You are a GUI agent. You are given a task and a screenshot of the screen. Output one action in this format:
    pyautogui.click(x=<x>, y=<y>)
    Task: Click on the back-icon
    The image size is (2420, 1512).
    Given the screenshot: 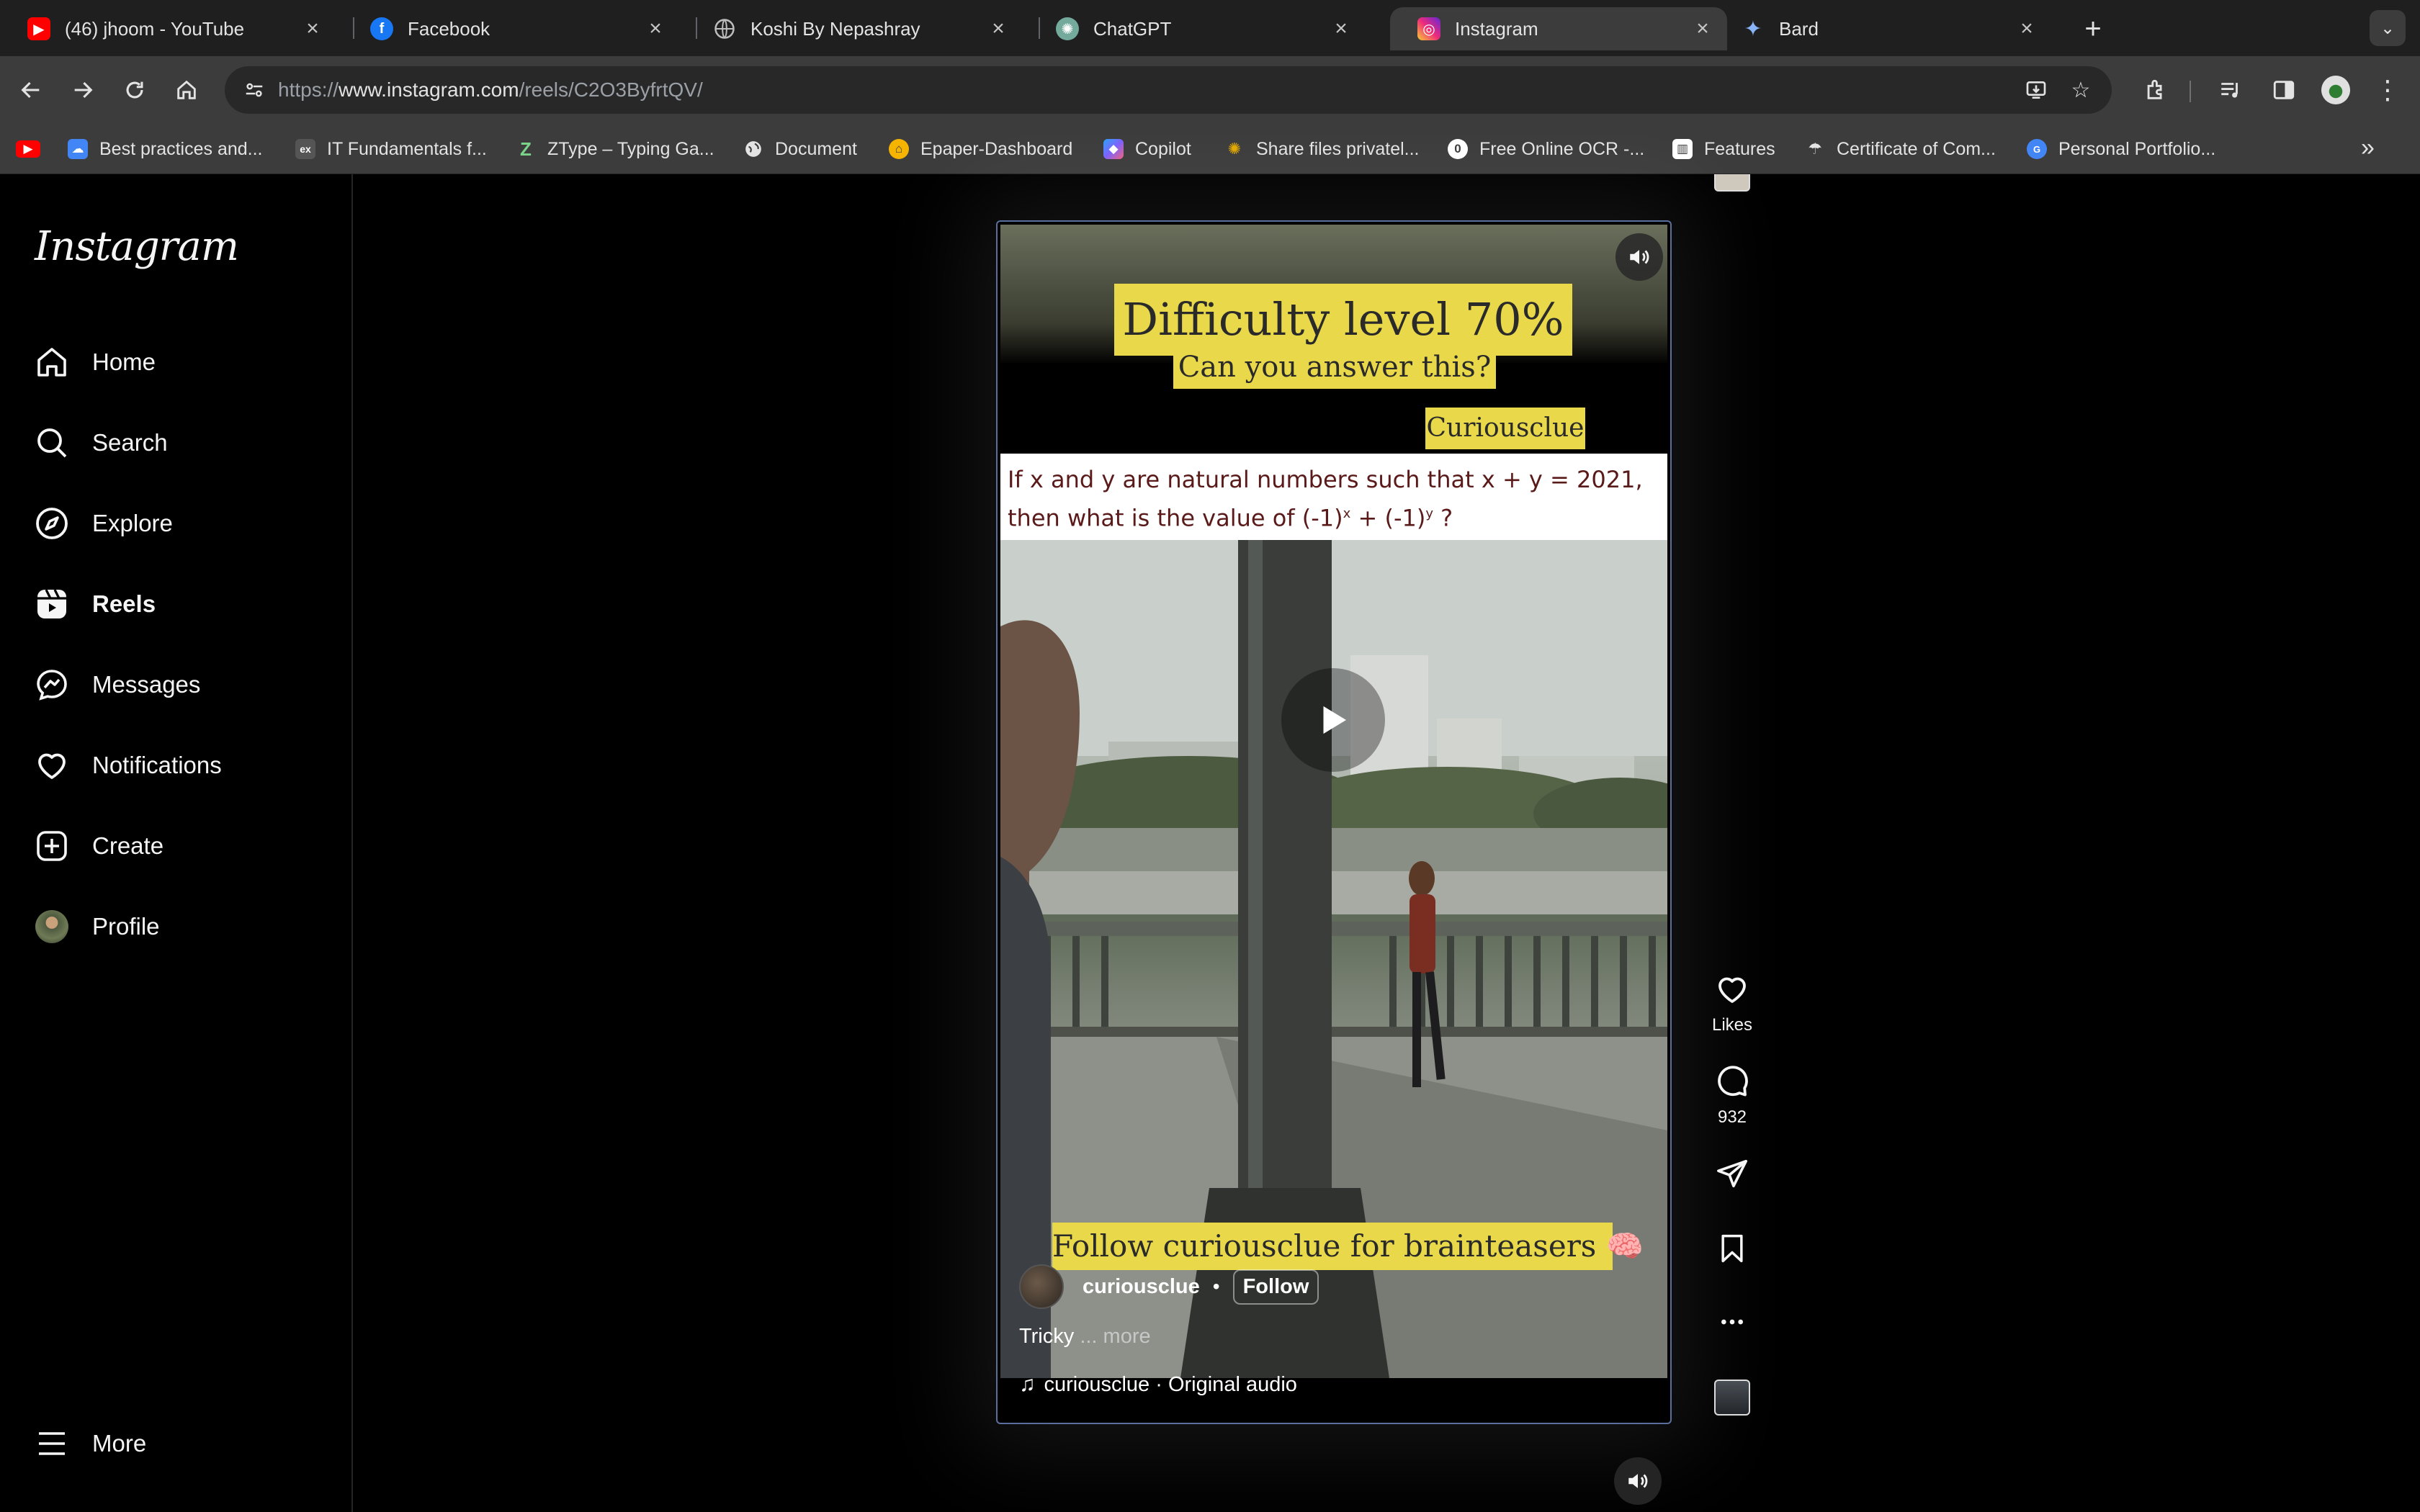 What is the action you would take?
    pyautogui.click(x=31, y=90)
    